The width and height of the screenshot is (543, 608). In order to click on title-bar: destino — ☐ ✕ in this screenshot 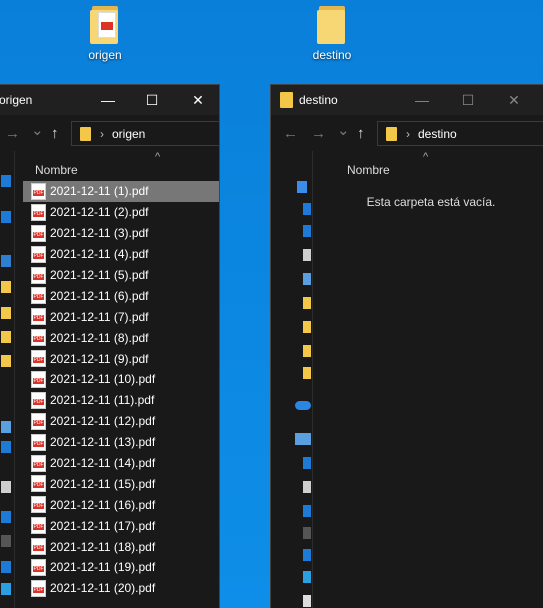, I will do `click(407, 100)`.